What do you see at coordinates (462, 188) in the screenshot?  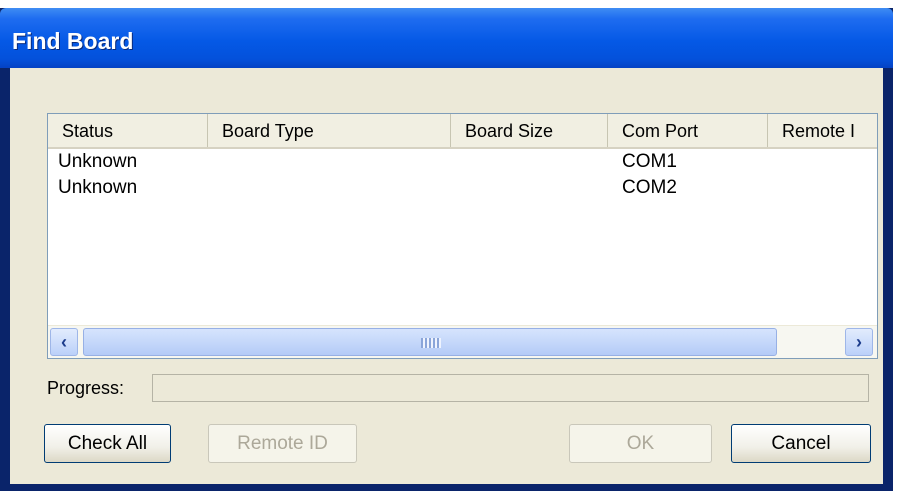 I see `list-row: Unknown COM2` at bounding box center [462, 188].